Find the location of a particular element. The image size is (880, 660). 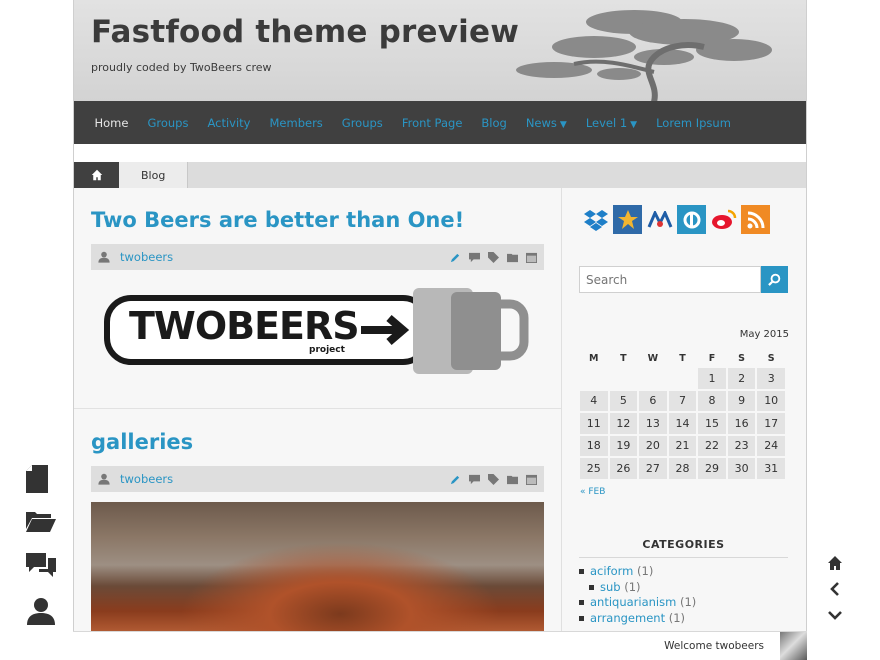

category-item: sub (1) is located at coordinates (683, 588).